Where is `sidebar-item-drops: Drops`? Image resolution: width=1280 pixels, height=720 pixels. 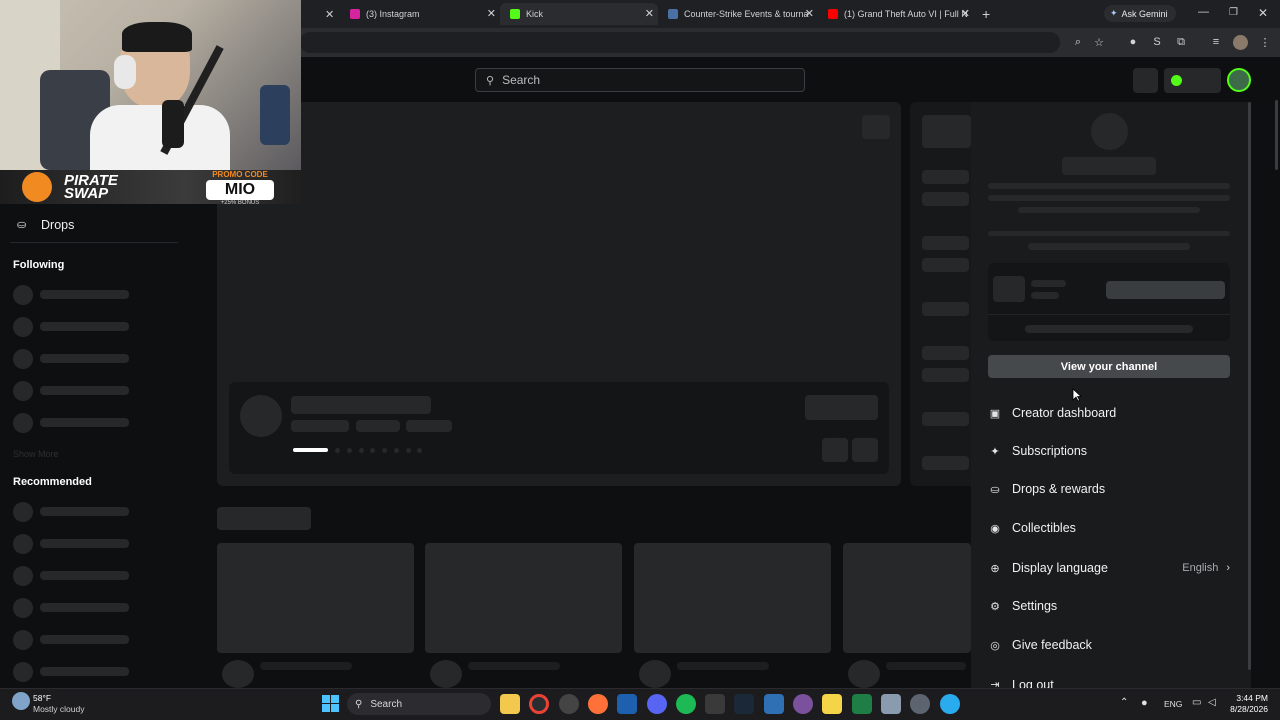
sidebar-item-drops: Drops is located at coordinates (57, 225).